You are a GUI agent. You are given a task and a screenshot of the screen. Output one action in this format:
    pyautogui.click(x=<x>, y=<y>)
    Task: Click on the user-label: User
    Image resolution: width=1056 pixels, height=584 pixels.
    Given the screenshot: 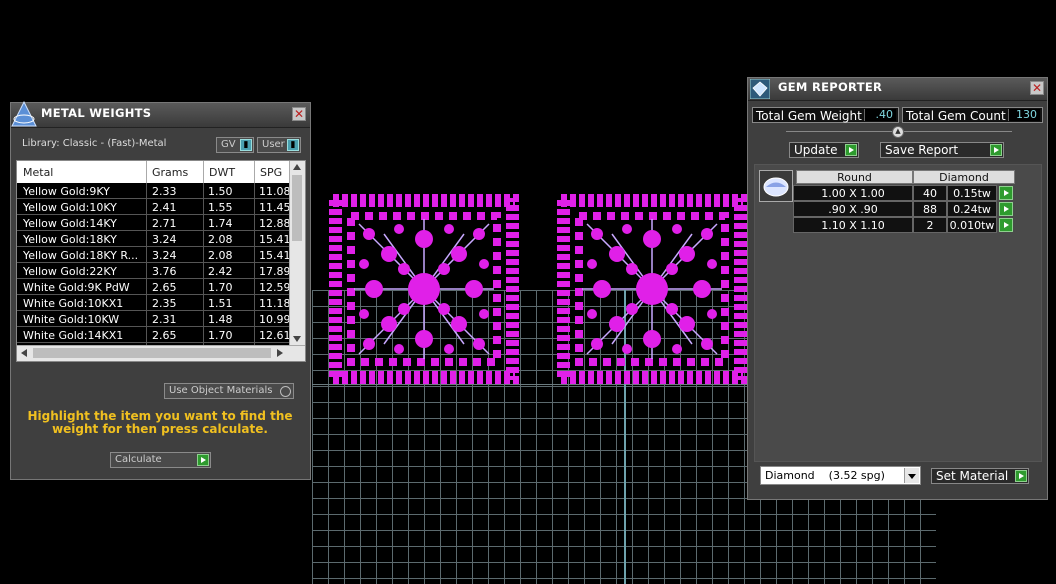 What is the action you would take?
    pyautogui.click(x=273, y=144)
    